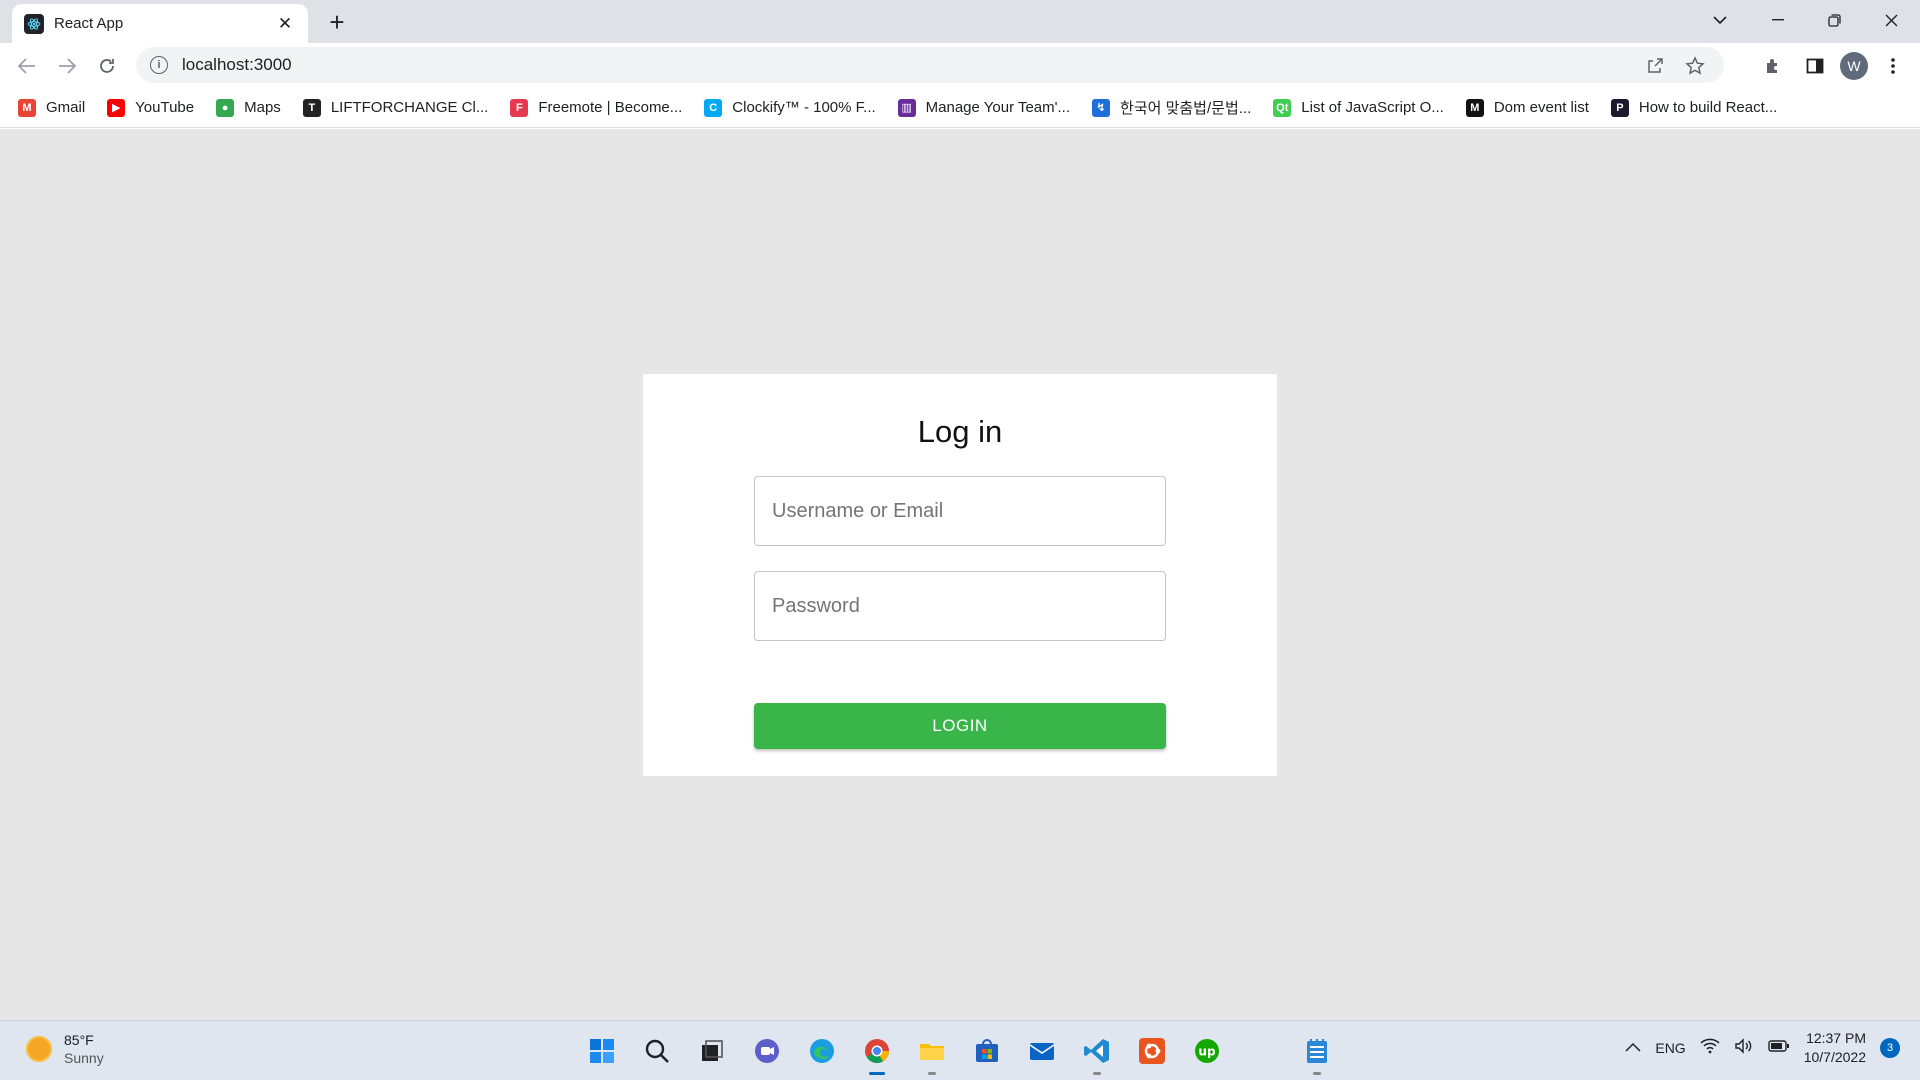 Image resolution: width=1920 pixels, height=1080 pixels. Describe the element at coordinates (930, 65) in the screenshot. I see `address-bar: i localhost:3000` at that location.